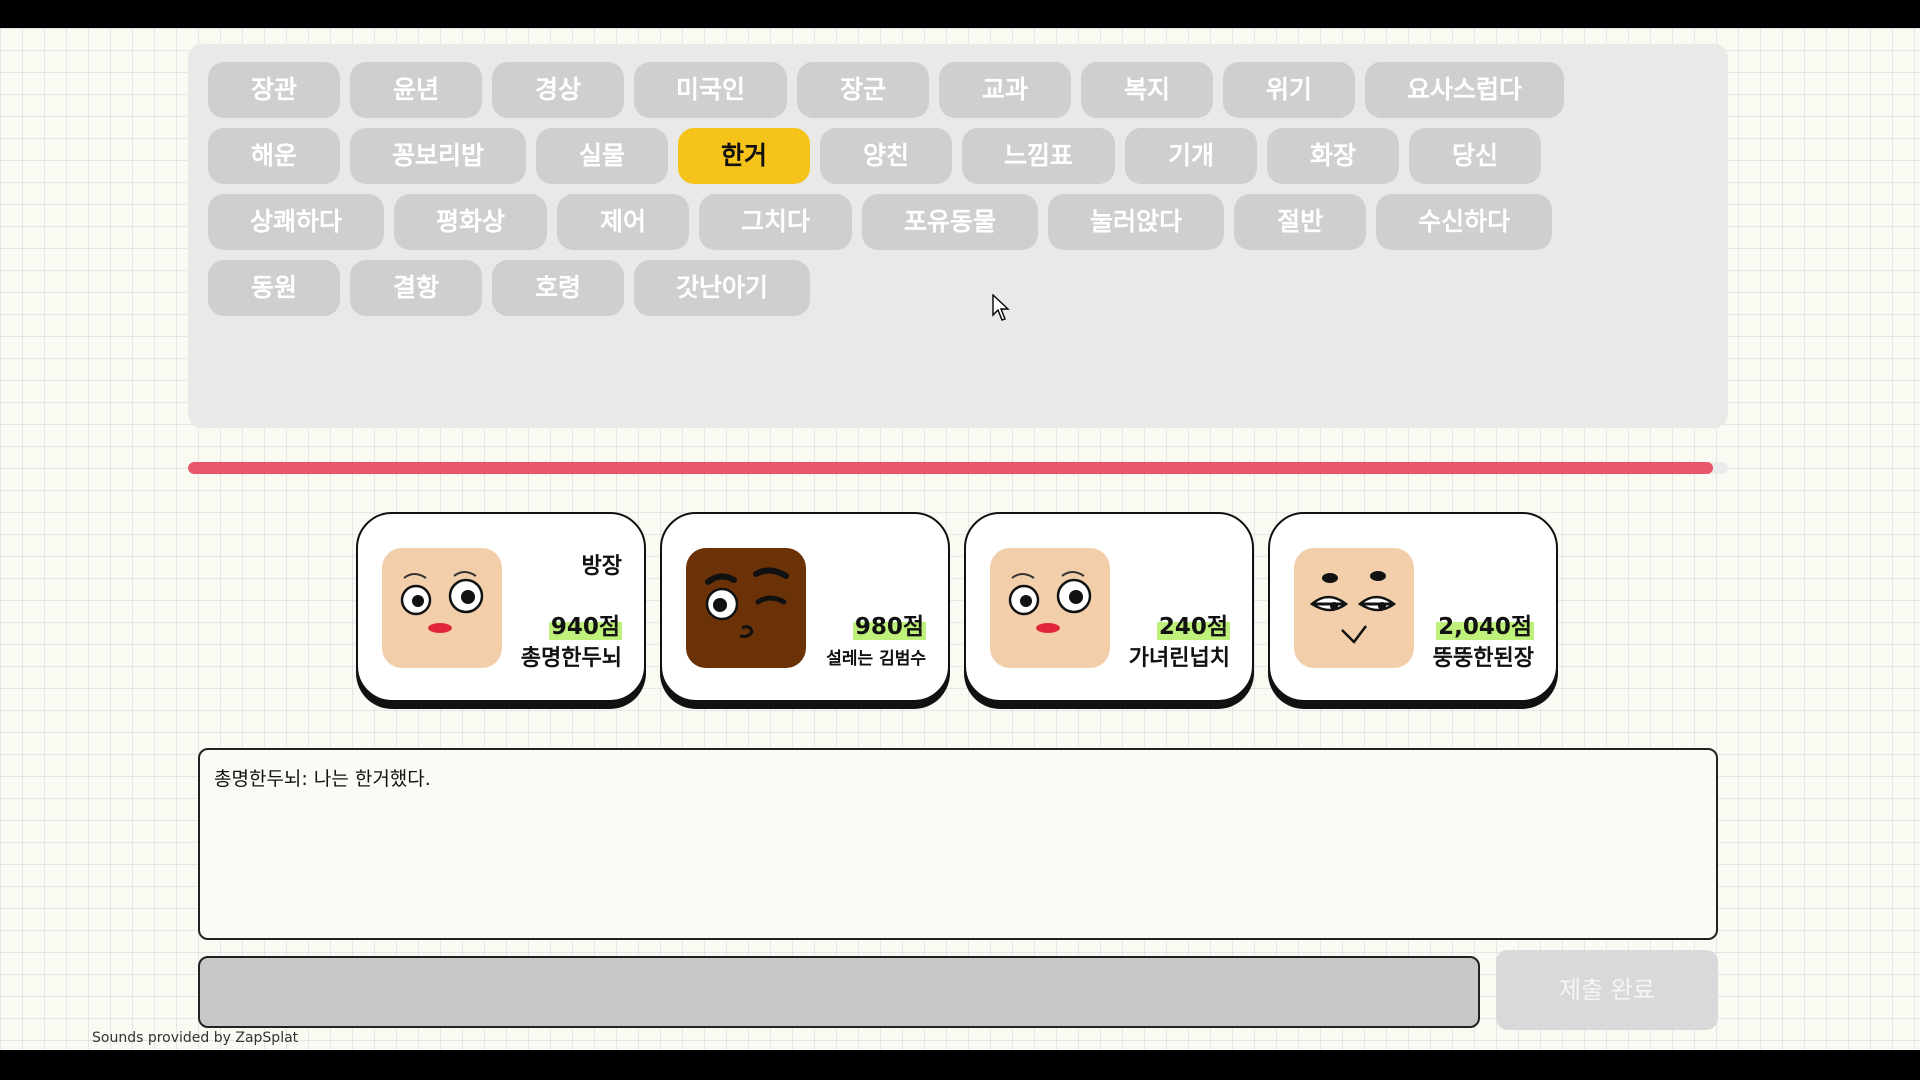  I want to click on player-score: 2,040점, so click(1485, 627).